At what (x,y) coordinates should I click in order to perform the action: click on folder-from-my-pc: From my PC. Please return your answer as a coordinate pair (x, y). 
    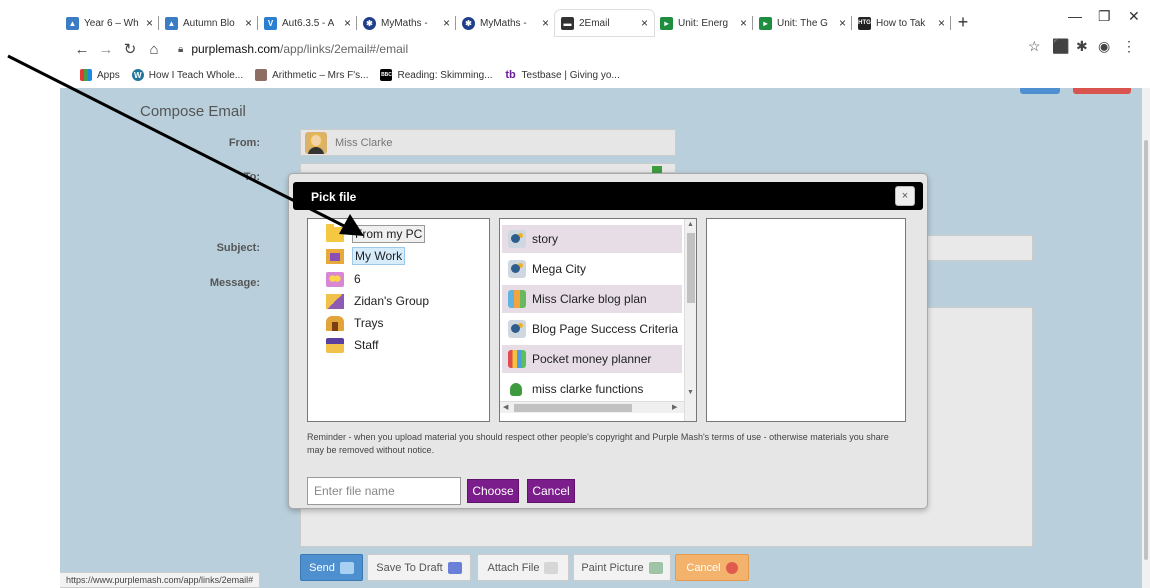
    Looking at the image, I should click on (376, 233).